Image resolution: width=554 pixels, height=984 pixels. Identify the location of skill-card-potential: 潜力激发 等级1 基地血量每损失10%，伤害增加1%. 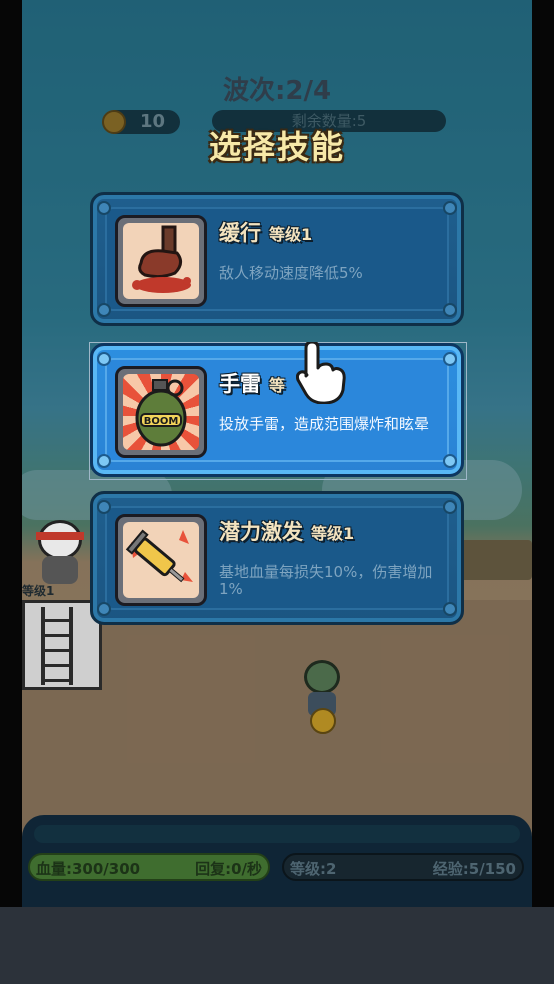
(277, 558).